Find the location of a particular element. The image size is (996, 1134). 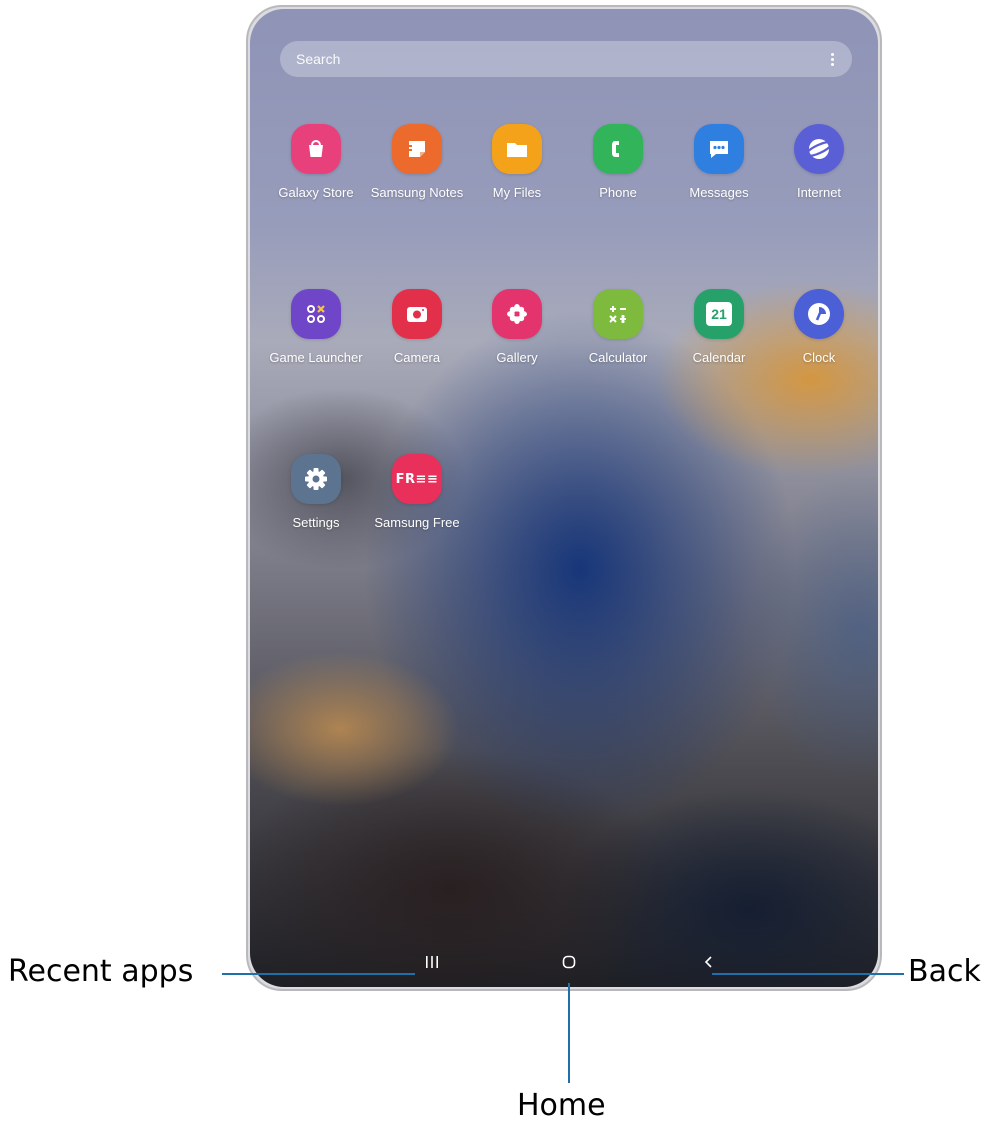

game-launcher-icon is located at coordinates (316, 314).